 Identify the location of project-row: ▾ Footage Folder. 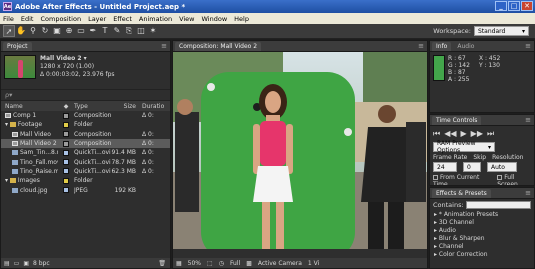
(85, 124).